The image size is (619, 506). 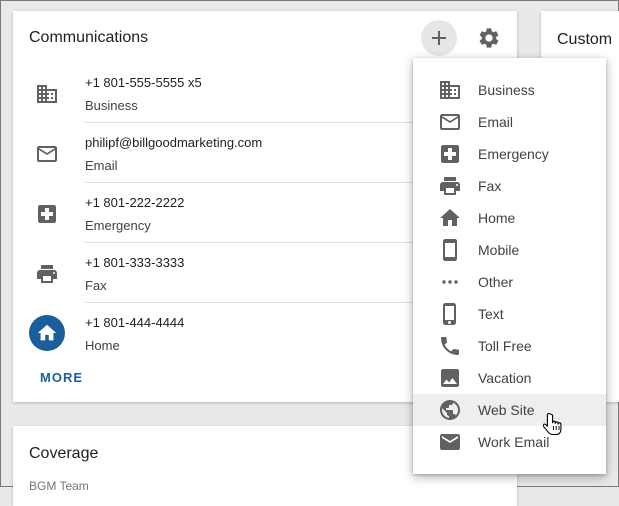 I want to click on mobile-icon, so click(x=450, y=250).